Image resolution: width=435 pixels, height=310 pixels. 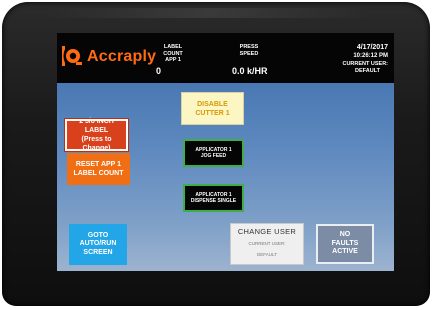 I want to click on label-count-label: LABEL COUNT APP 1, so click(x=173, y=53).